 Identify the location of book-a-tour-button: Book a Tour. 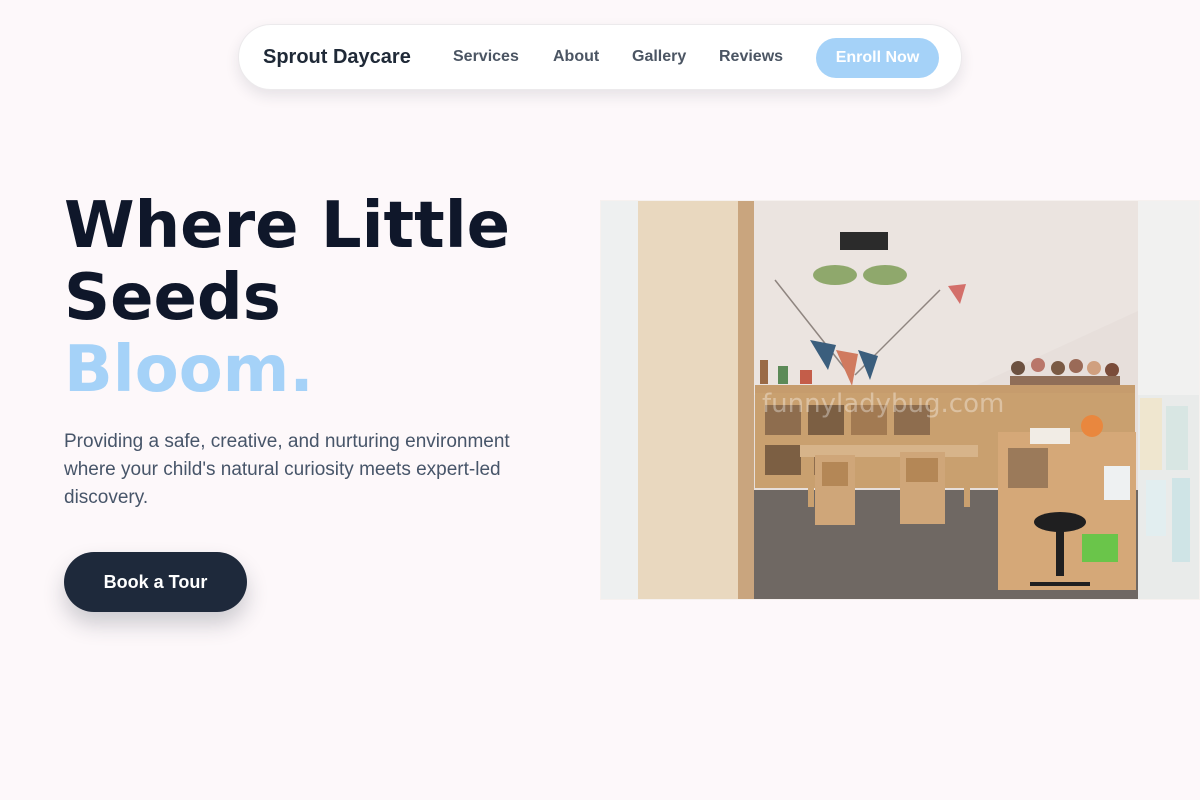
(155, 582).